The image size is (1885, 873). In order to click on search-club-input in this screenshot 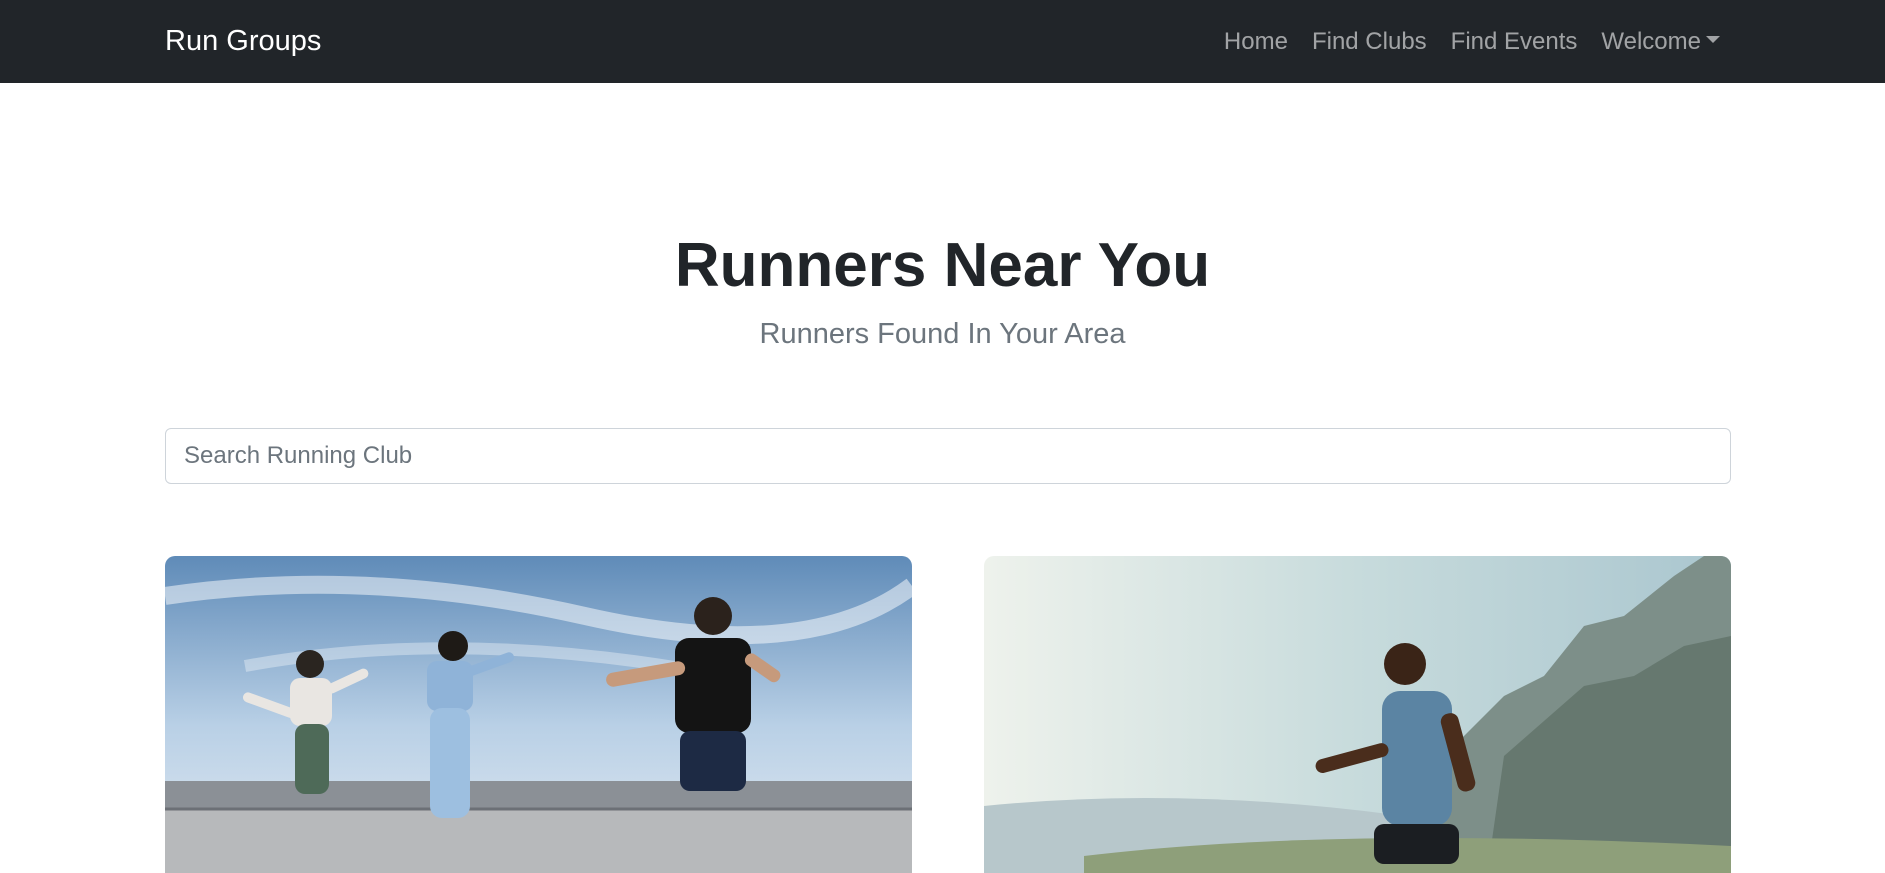, I will do `click(948, 456)`.